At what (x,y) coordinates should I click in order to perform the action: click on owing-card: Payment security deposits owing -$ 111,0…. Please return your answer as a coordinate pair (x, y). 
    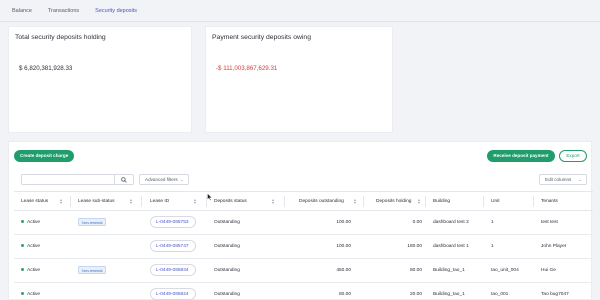
    Looking at the image, I should click on (299, 79).